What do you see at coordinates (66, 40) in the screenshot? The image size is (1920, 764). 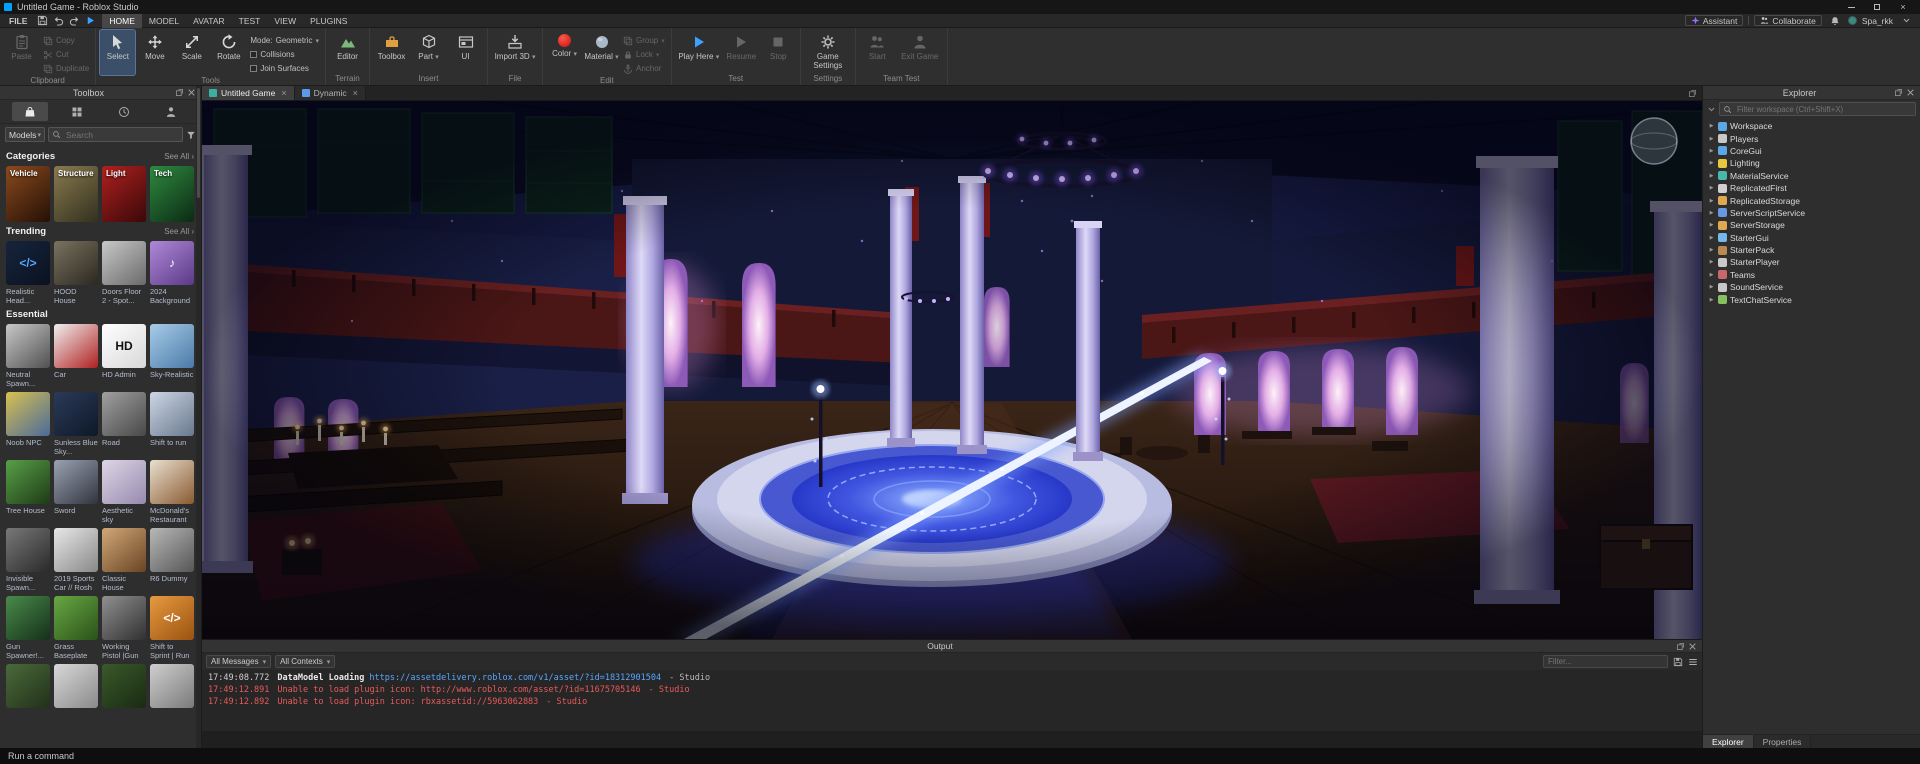 I see `copy-button: Copy` at bounding box center [66, 40].